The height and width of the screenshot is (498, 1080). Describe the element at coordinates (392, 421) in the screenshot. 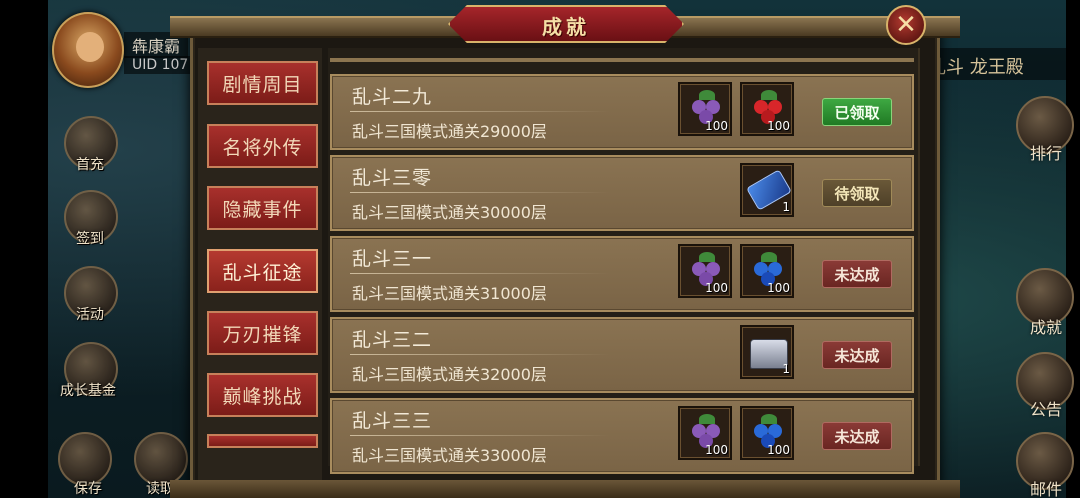

I see `achievement-title: 乱斗三三` at that location.